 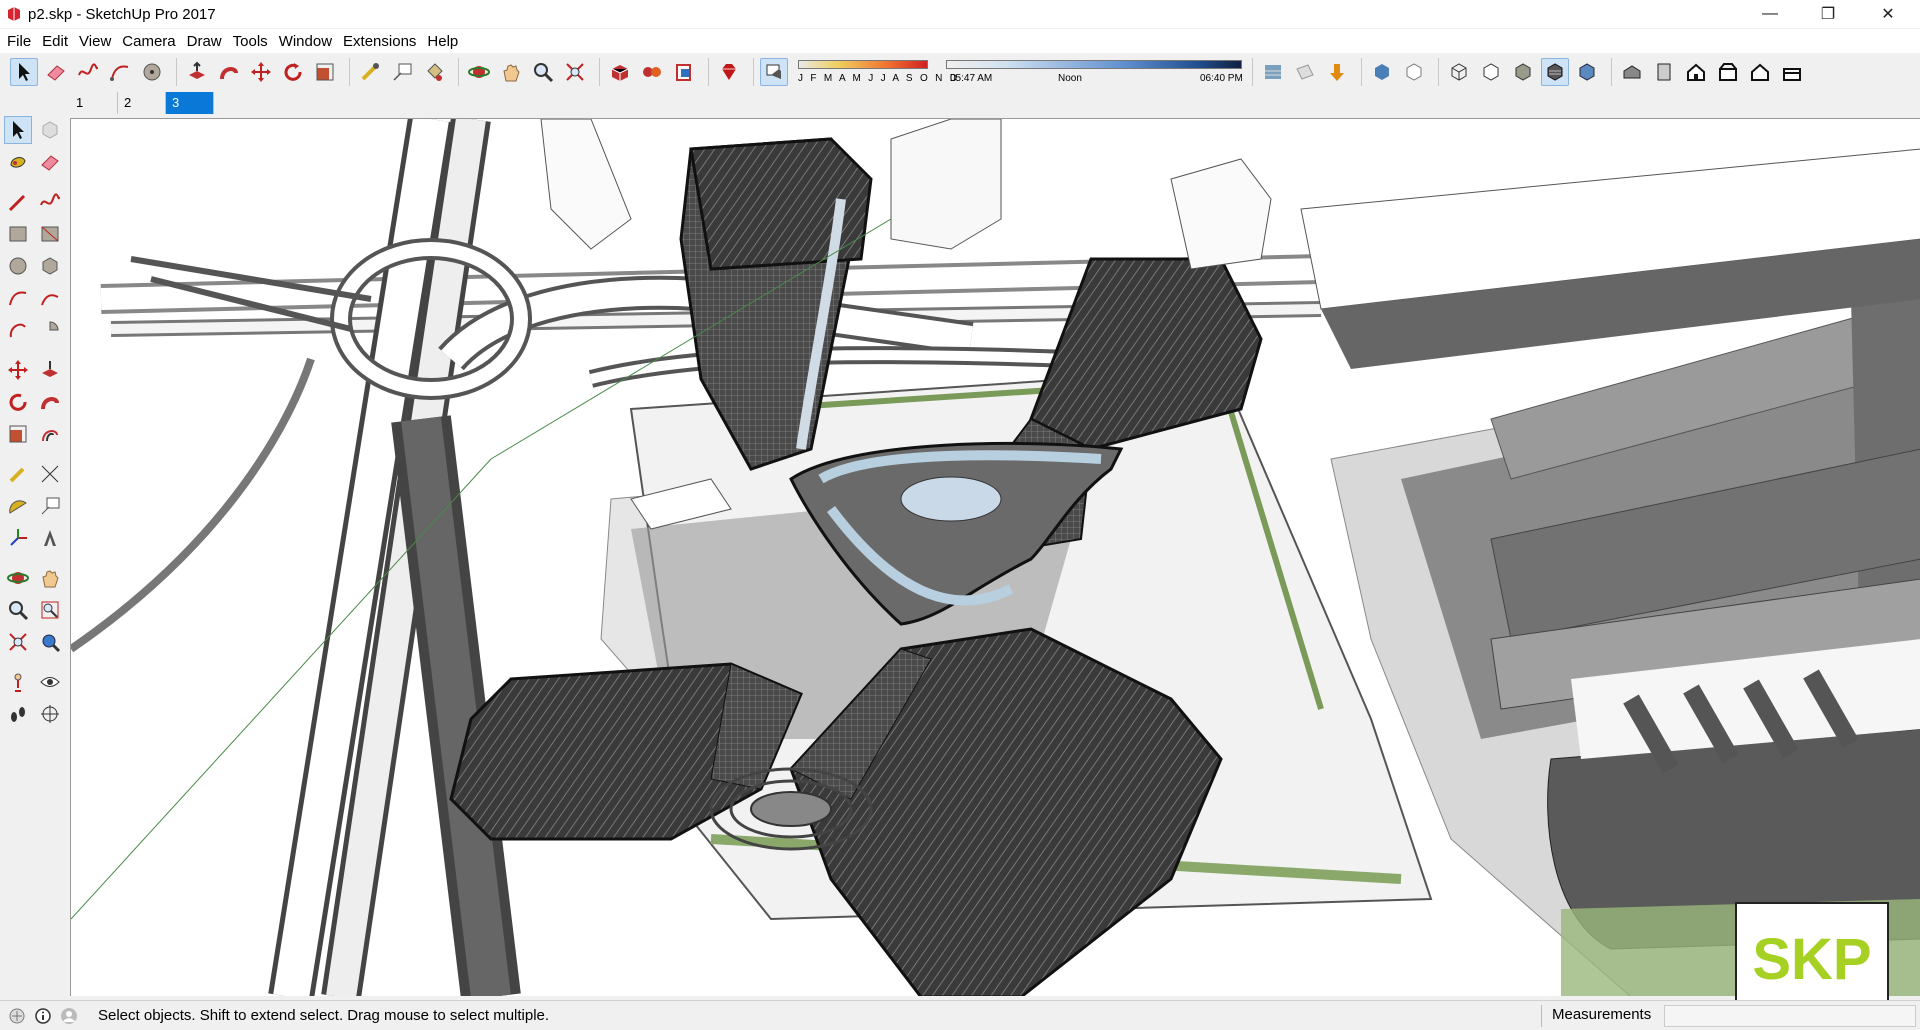 What do you see at coordinates (543, 72) in the screenshot?
I see `zoom-tool-button` at bounding box center [543, 72].